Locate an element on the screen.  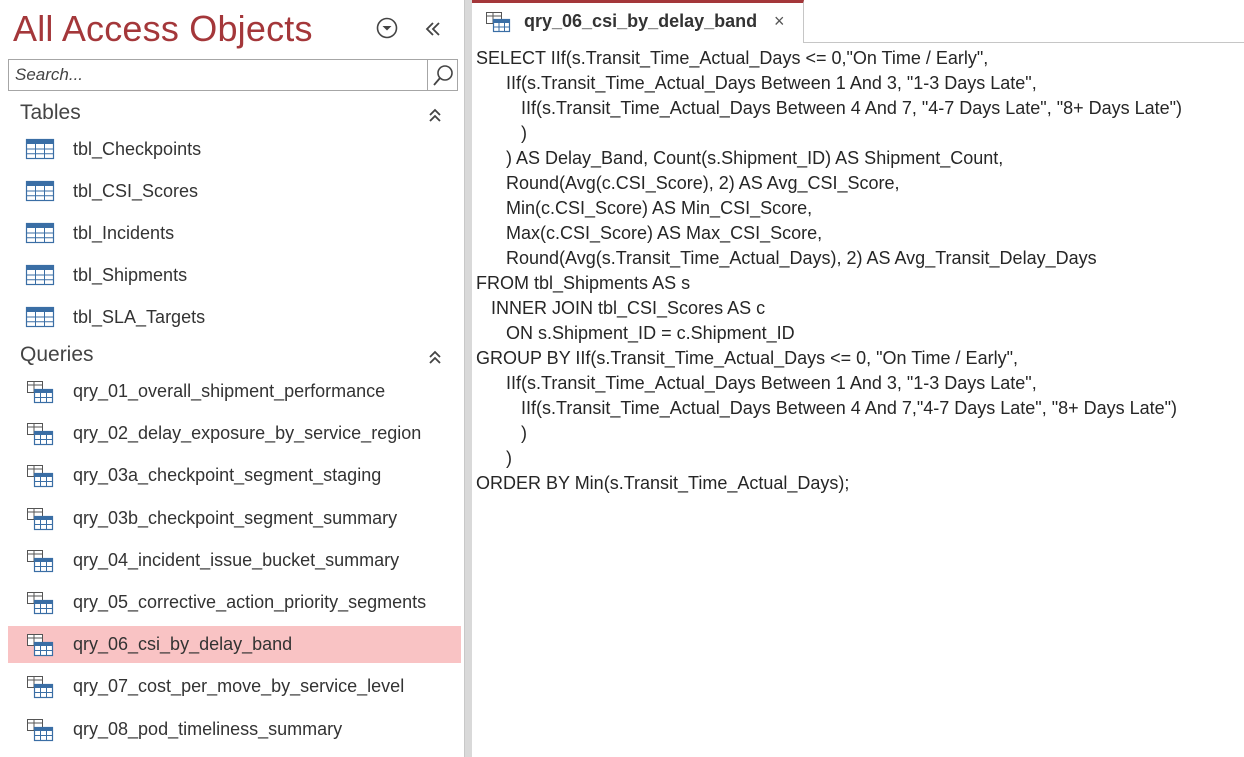
search-button is located at coordinates (442, 75).